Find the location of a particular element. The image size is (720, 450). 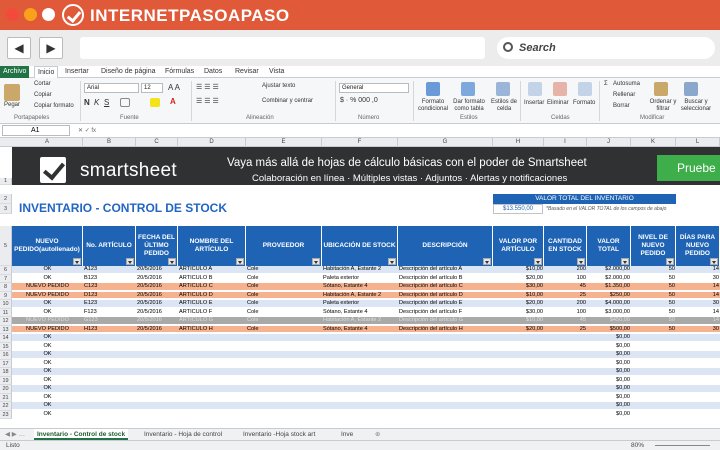

fx-icon: ✕ ✓ fx is located at coordinates (87, 130).